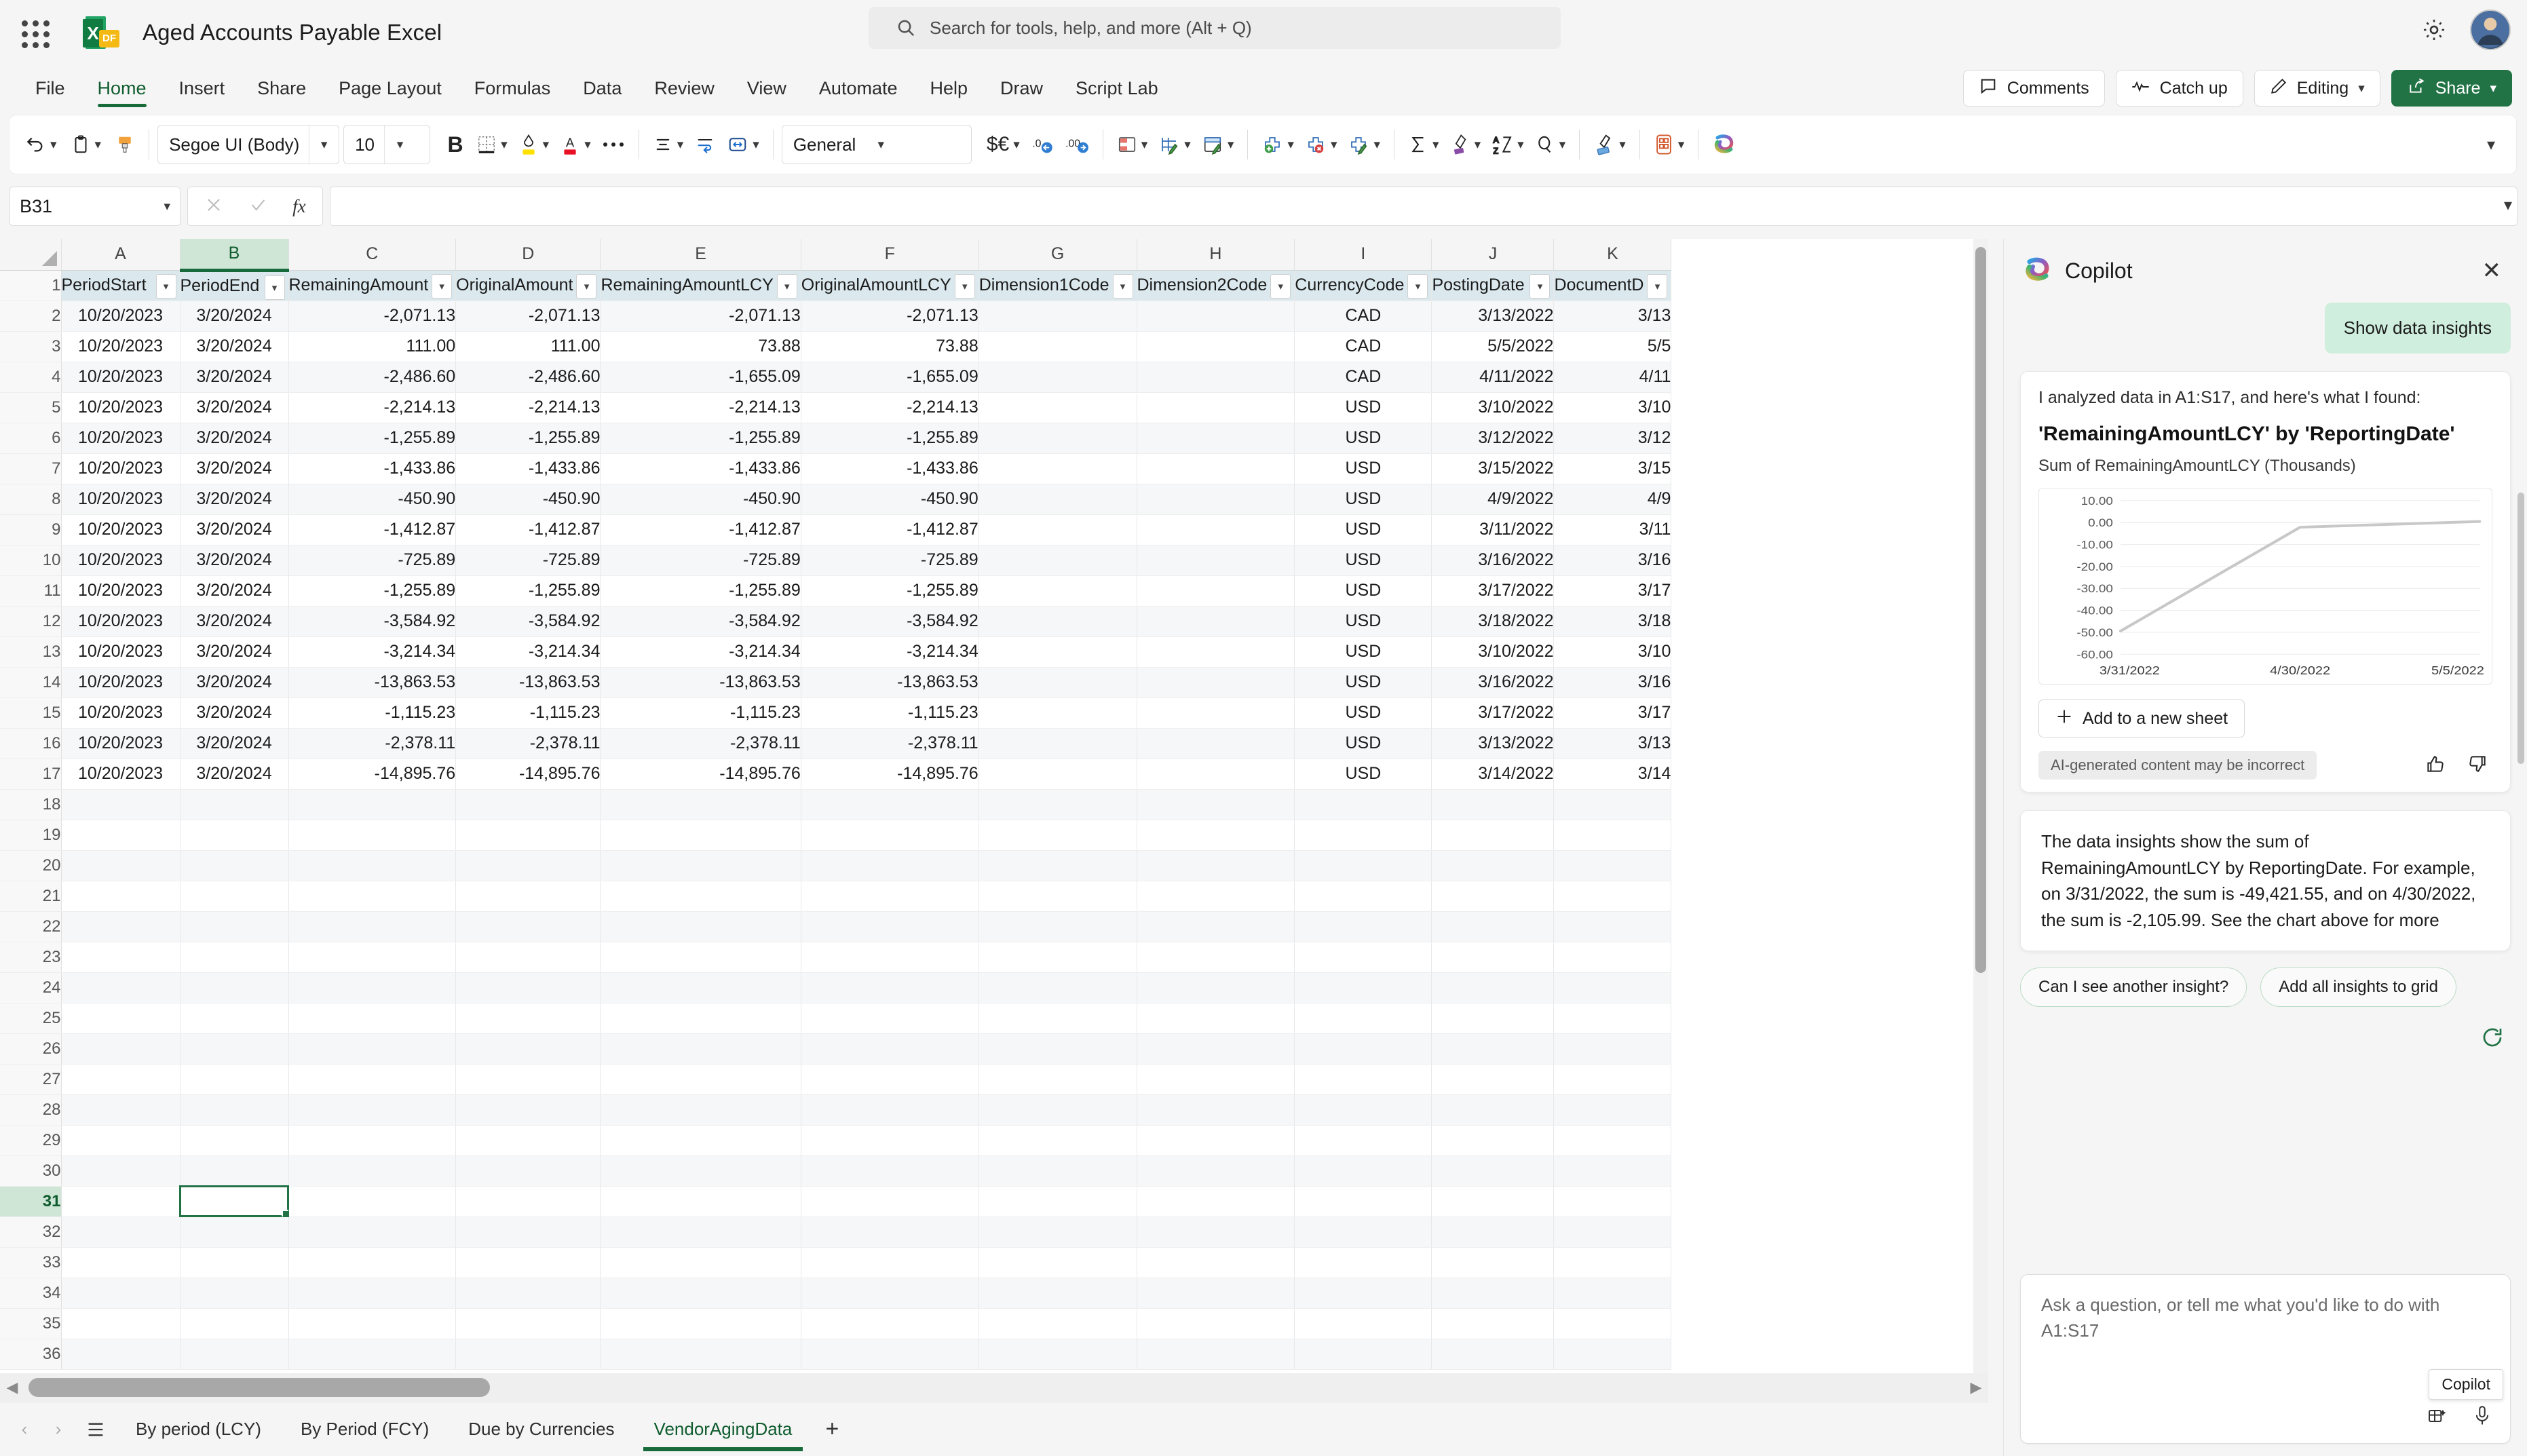  I want to click on font-color-button: A ▾, so click(575, 144).